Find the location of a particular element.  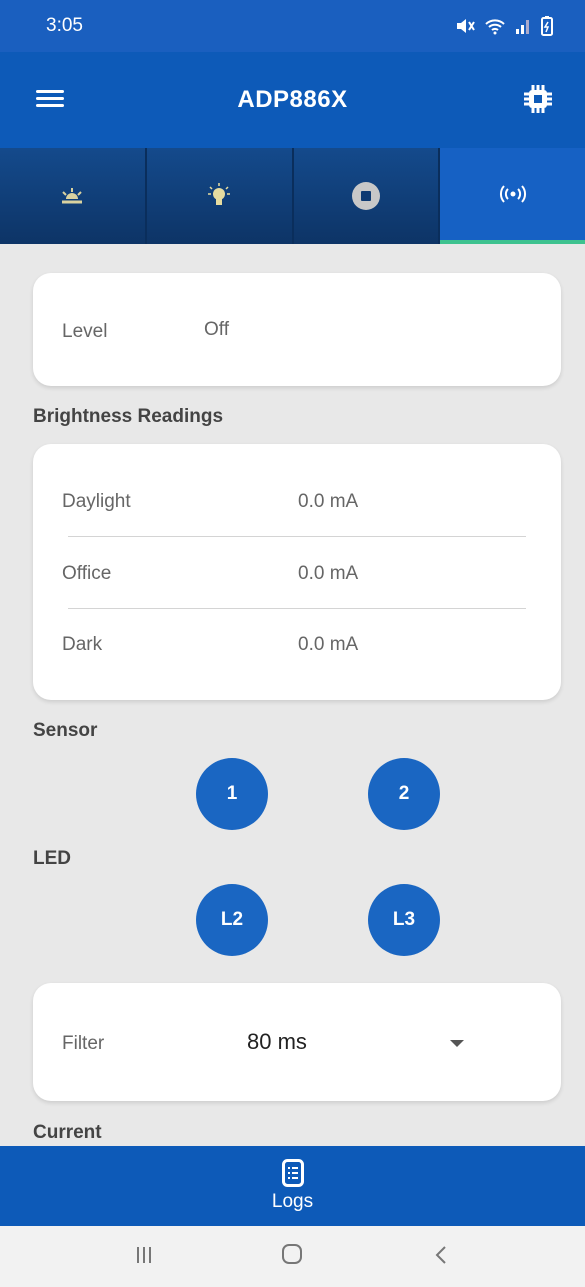

stop-icon is located at coordinates (365, 196).